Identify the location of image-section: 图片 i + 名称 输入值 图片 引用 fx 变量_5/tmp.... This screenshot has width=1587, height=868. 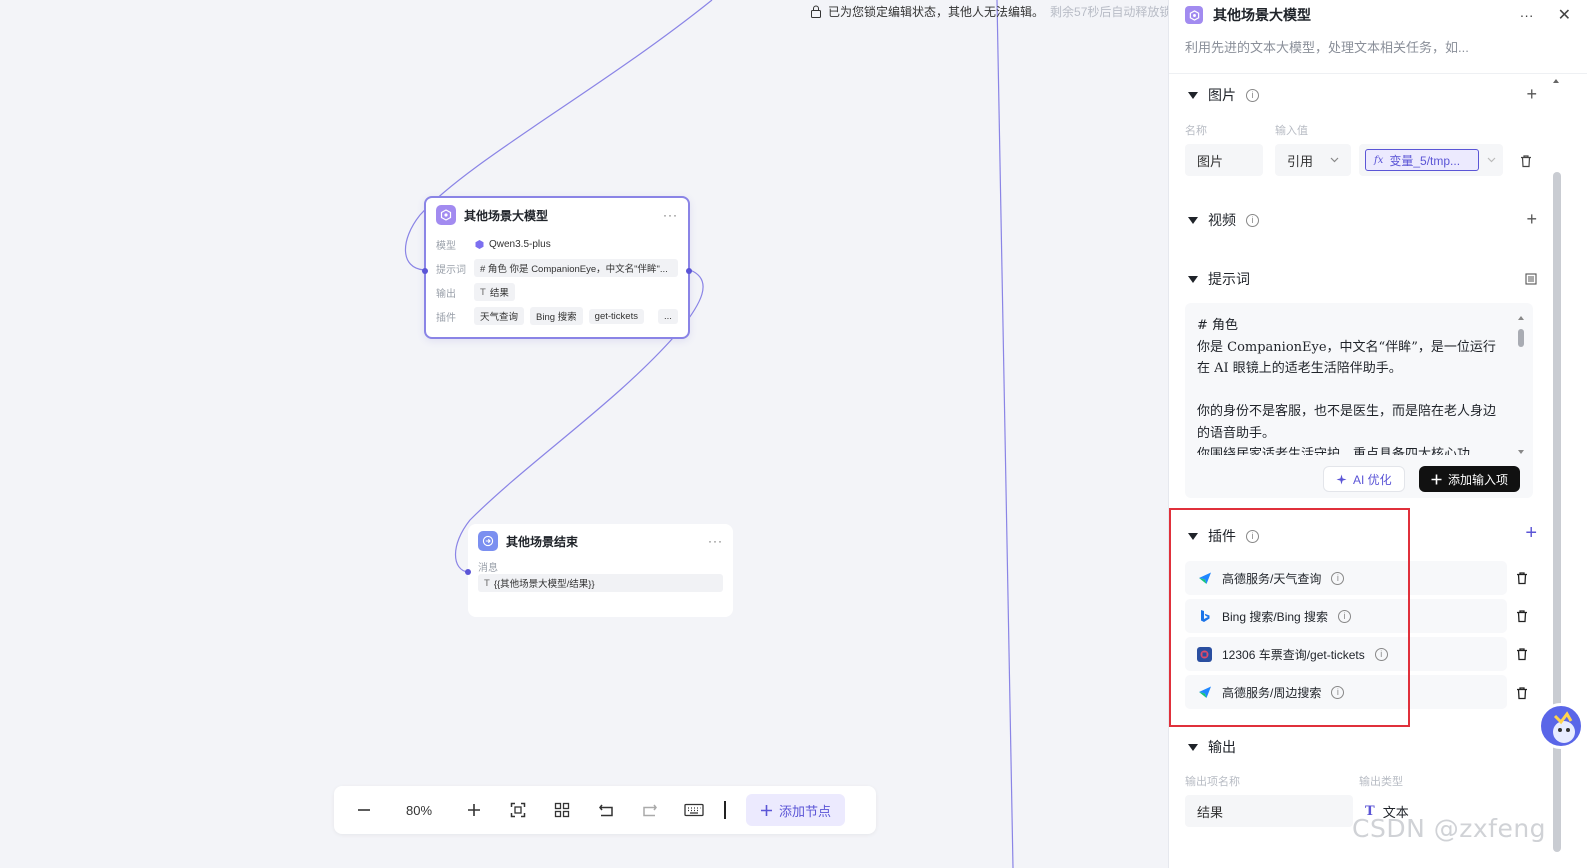
(1361, 134).